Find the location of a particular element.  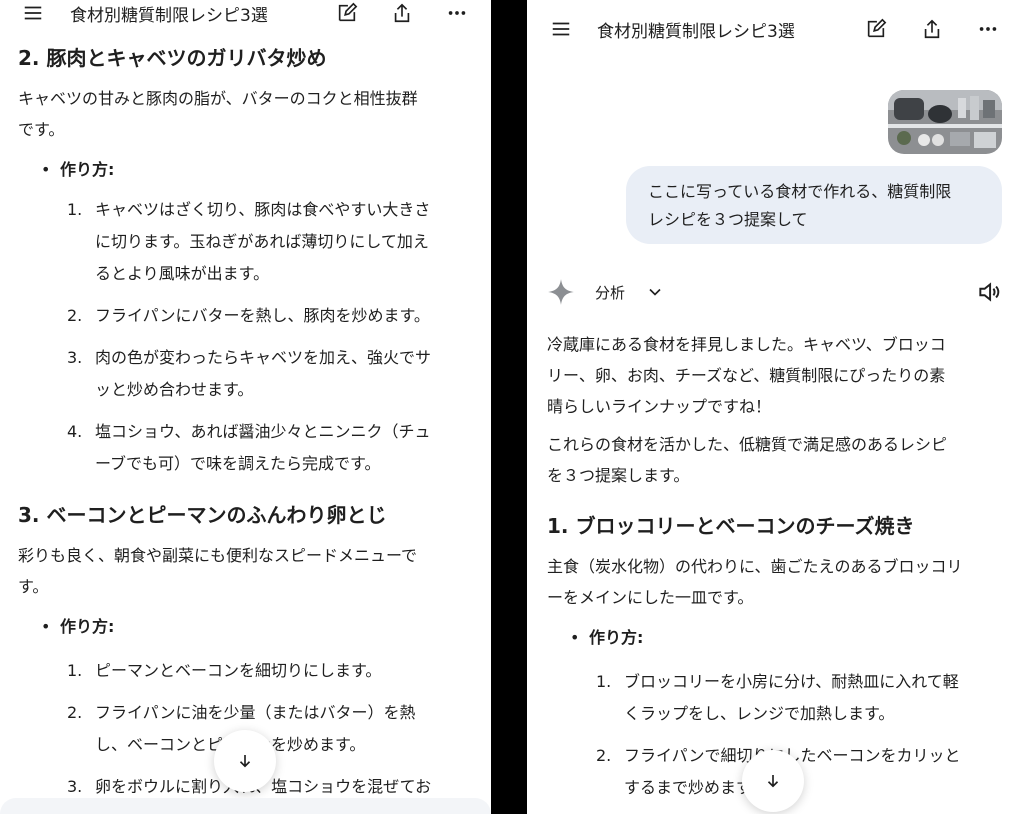

recipe-description: キャベツの甘みと豚肉の脂が、バターのコクと相性抜群 です。 is located at coordinates (245, 114).